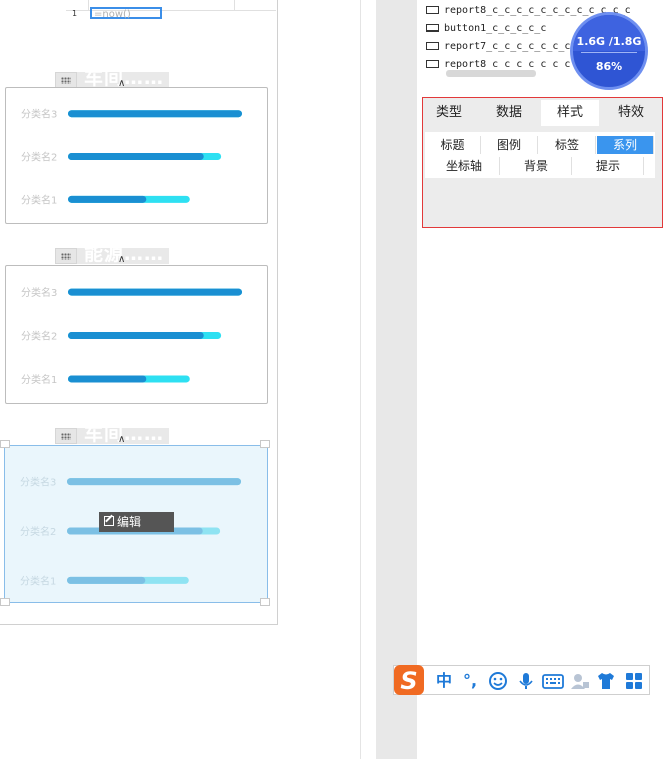  I want to click on formula-cell: =now(), so click(126, 13).